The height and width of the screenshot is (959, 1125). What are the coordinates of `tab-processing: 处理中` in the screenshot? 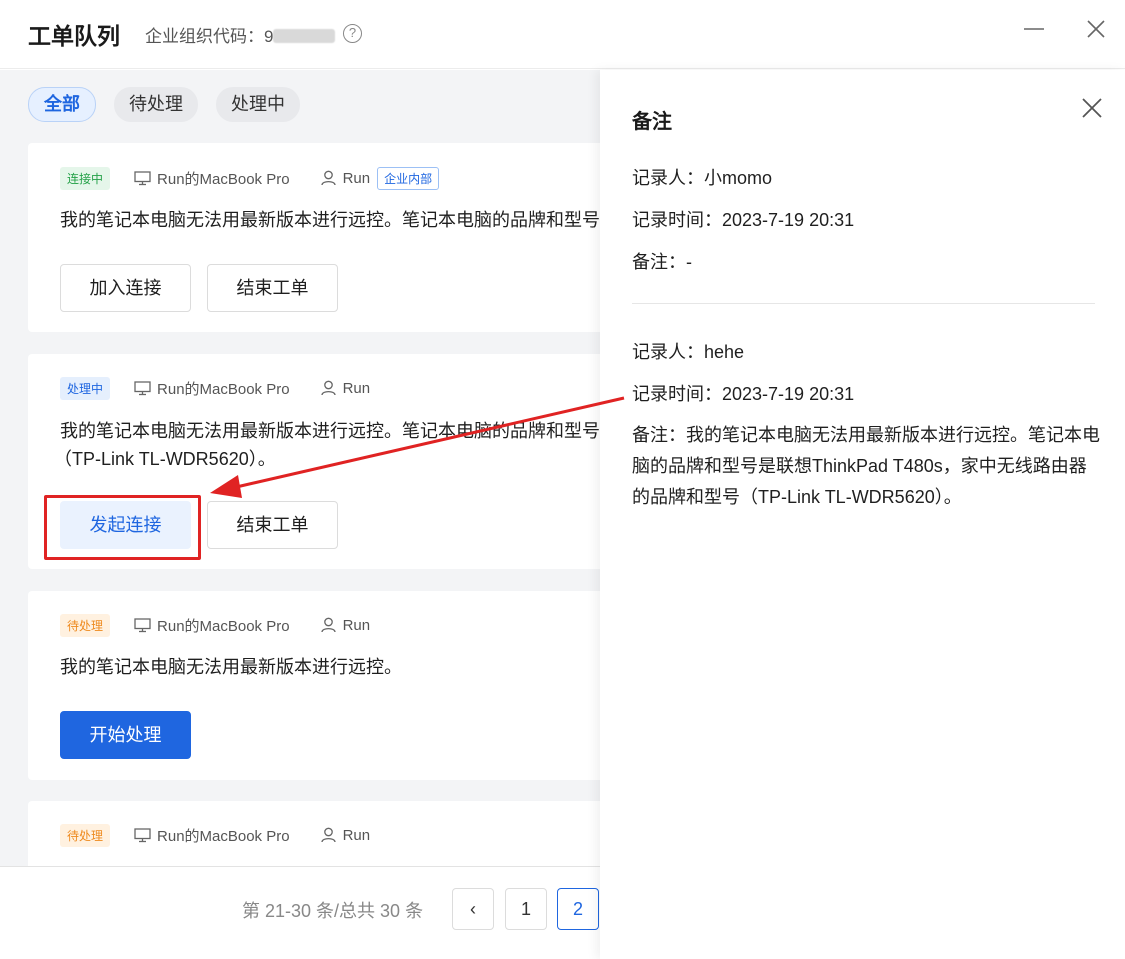 It's located at (258, 104).